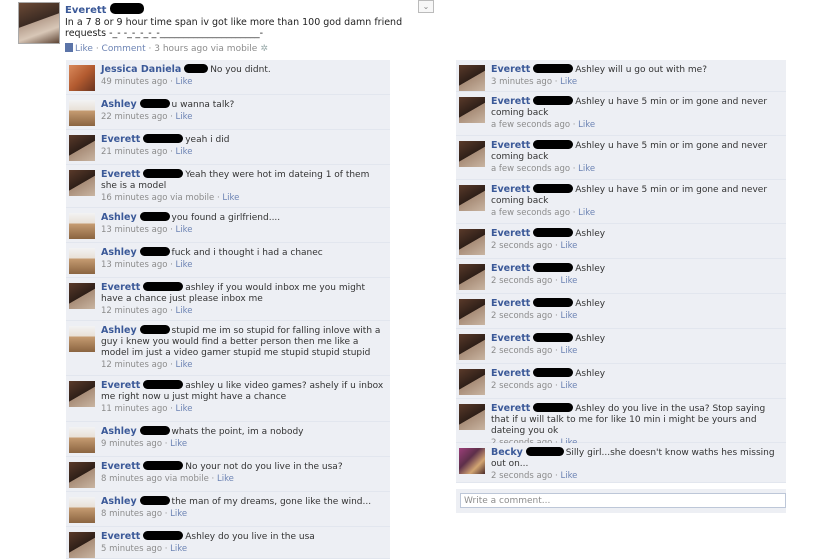 The width and height of the screenshot is (819, 559). Describe the element at coordinates (507, 452) in the screenshot. I see `commenter-name: Becky` at that location.